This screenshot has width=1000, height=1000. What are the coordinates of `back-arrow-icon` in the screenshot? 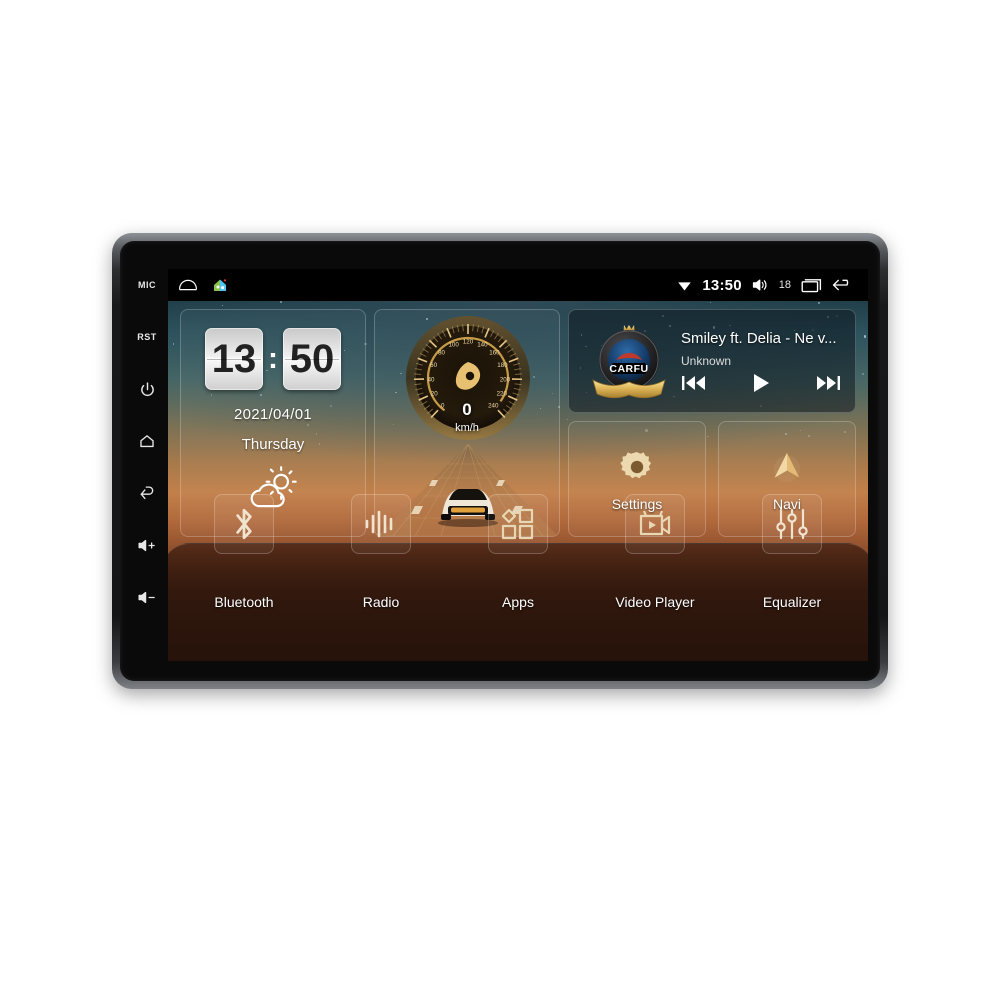 It's located at (843, 285).